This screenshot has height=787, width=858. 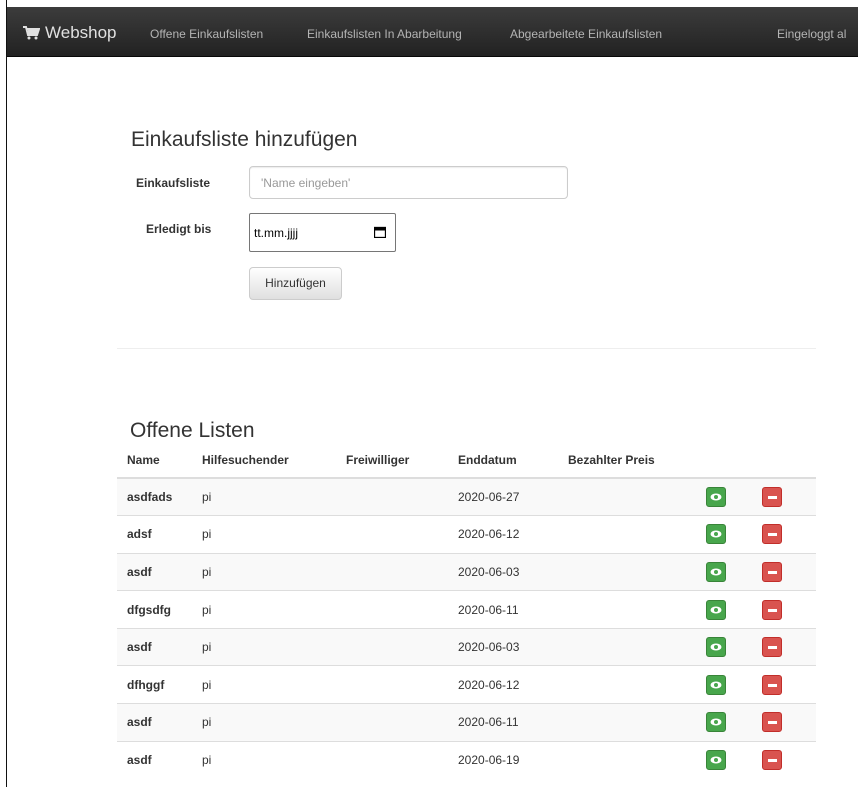 I want to click on cell-name: dfhggf, so click(x=154, y=684).